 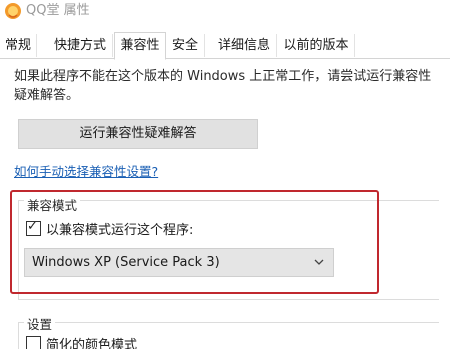 What do you see at coordinates (80, 45) in the screenshot?
I see `tab-shortcut: 快捷方式` at bounding box center [80, 45].